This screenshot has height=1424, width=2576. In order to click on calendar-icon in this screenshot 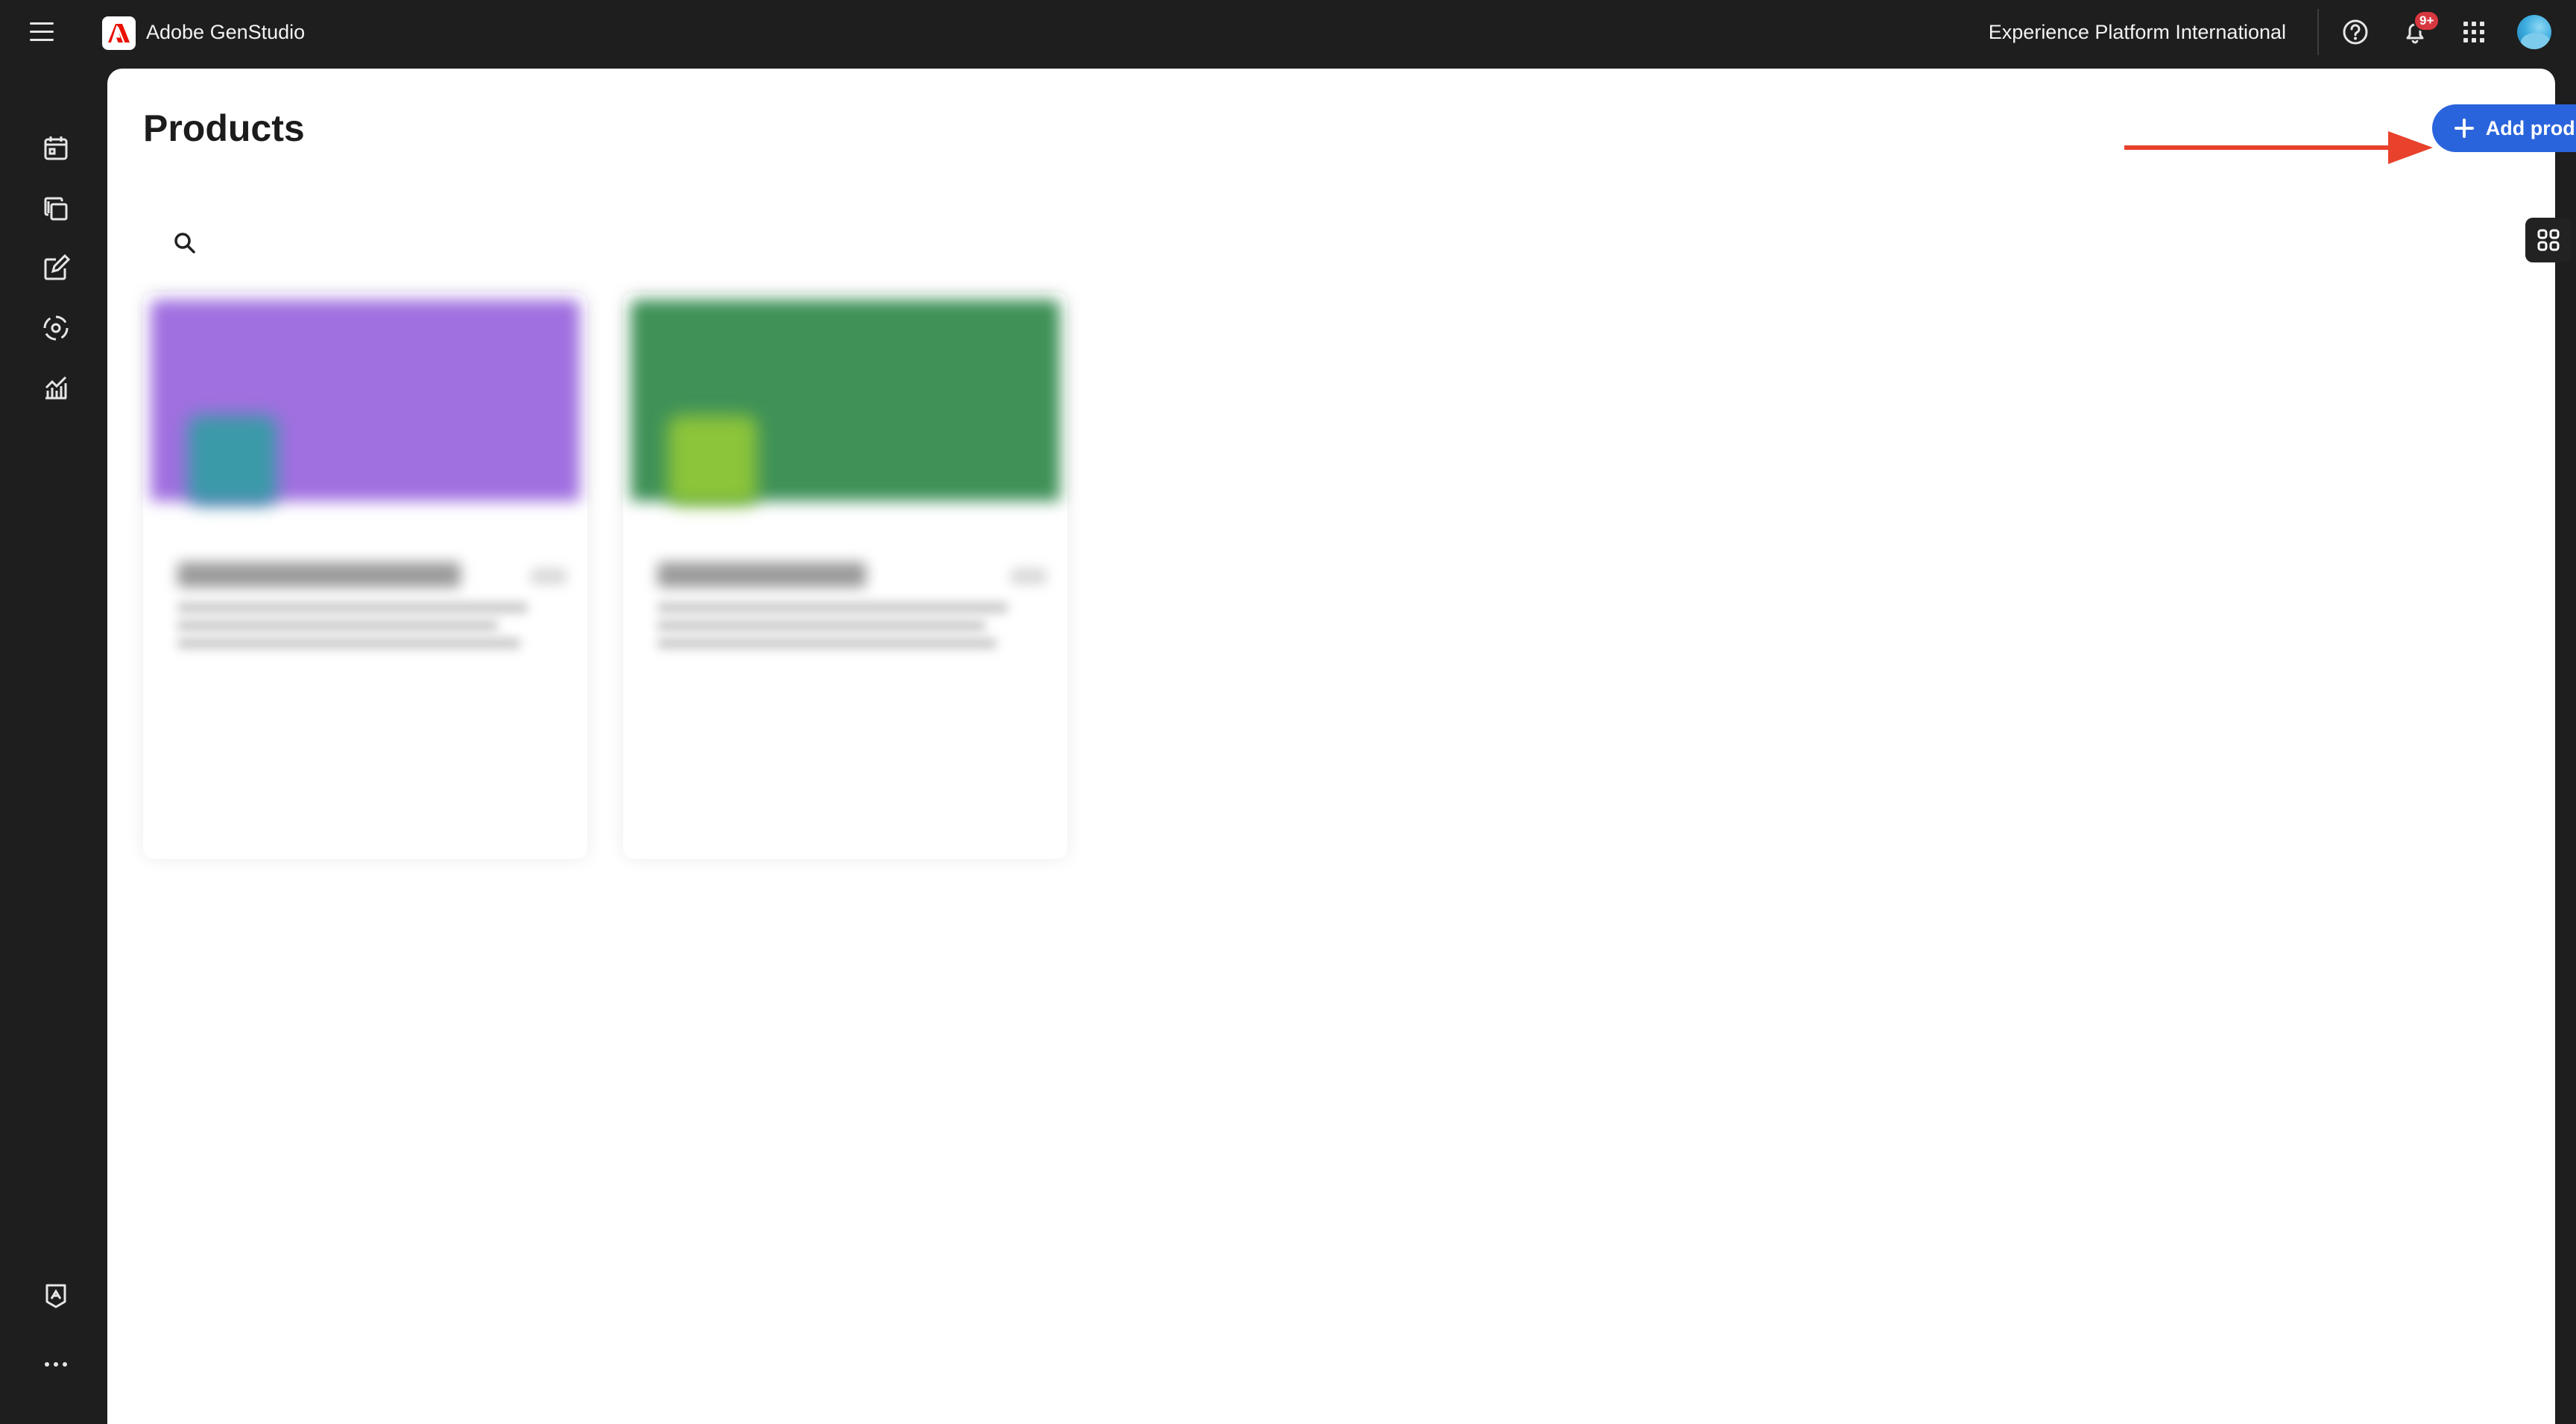, I will do `click(56, 148)`.